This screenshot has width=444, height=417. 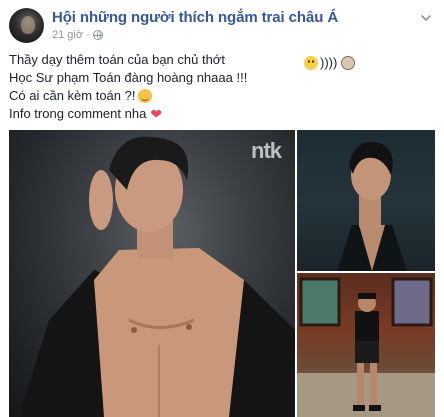 I want to click on standing-man-figure, so click(x=366, y=347).